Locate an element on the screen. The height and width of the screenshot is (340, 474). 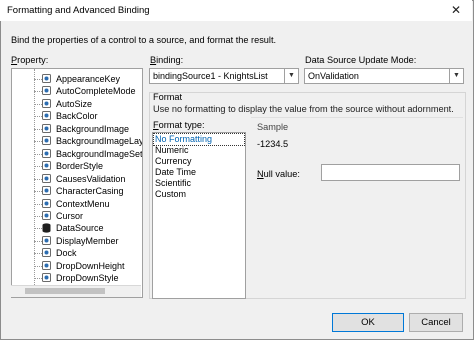
property-item: DropDownHeight is located at coordinates (77, 266).